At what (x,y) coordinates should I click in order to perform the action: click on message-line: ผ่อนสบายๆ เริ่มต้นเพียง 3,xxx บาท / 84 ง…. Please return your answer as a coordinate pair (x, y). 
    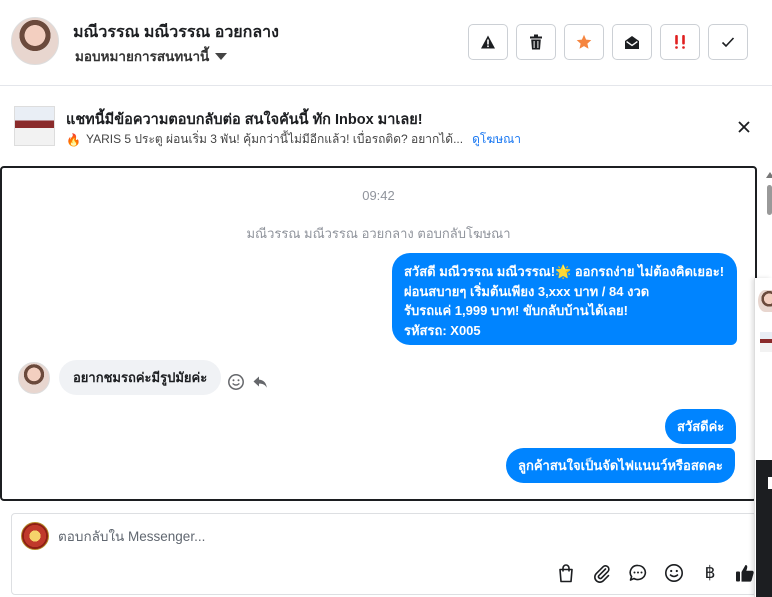
    Looking at the image, I should click on (527, 291).